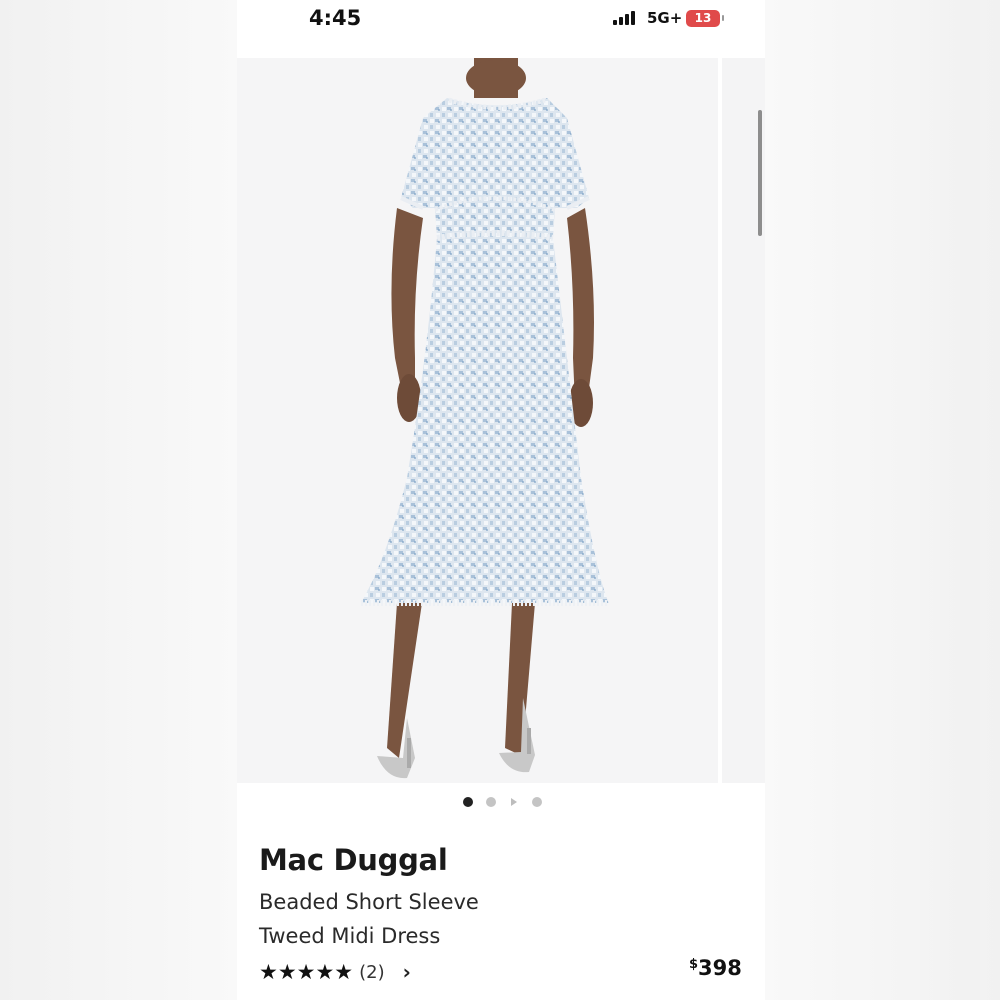 This screenshot has height=1000, width=1000. Describe the element at coordinates (439, 919) in the screenshot. I see `product-title: Beaded Short Sleeve Tweed Midi Dress` at that location.